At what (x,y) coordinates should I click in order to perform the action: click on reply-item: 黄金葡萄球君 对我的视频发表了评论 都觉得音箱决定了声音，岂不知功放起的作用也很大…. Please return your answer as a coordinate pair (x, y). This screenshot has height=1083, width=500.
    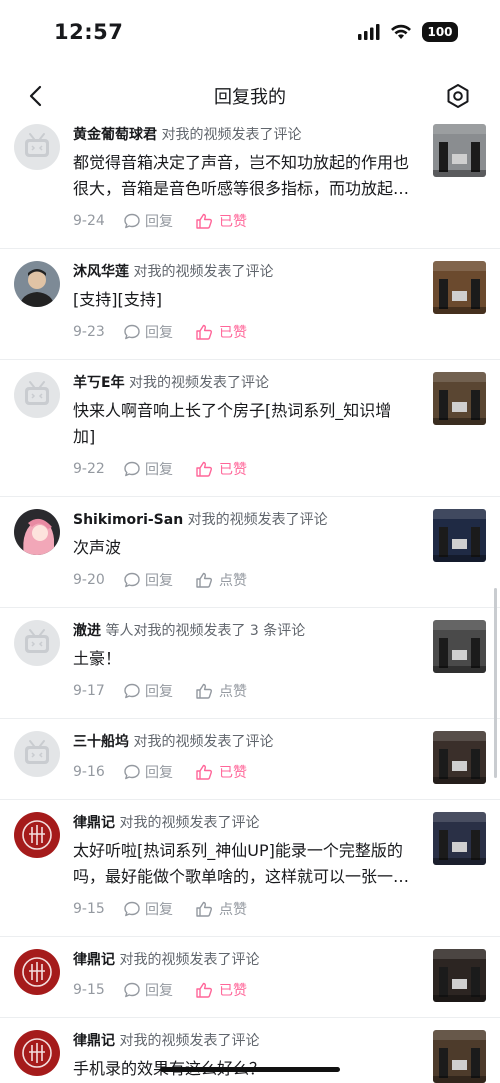
    Looking at the image, I should click on (250, 186).